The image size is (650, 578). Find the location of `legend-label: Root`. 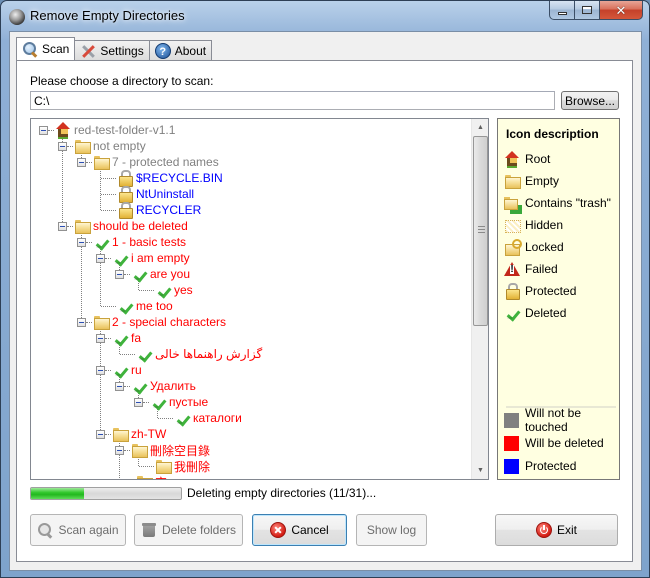

legend-label: Root is located at coordinates (538, 159).